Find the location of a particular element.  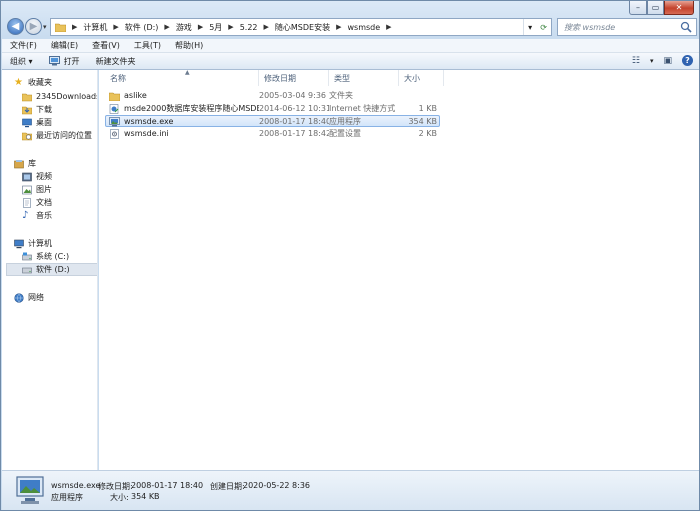

window-controls: – ▭ ✕ is located at coordinates (661, 8).